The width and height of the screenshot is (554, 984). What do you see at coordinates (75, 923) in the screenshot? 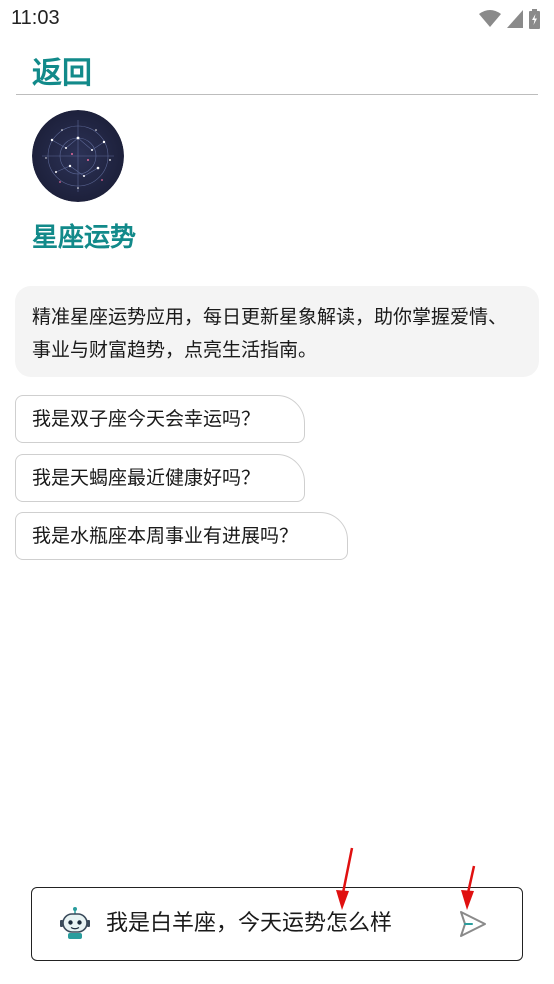
I see `robot-icon` at bounding box center [75, 923].